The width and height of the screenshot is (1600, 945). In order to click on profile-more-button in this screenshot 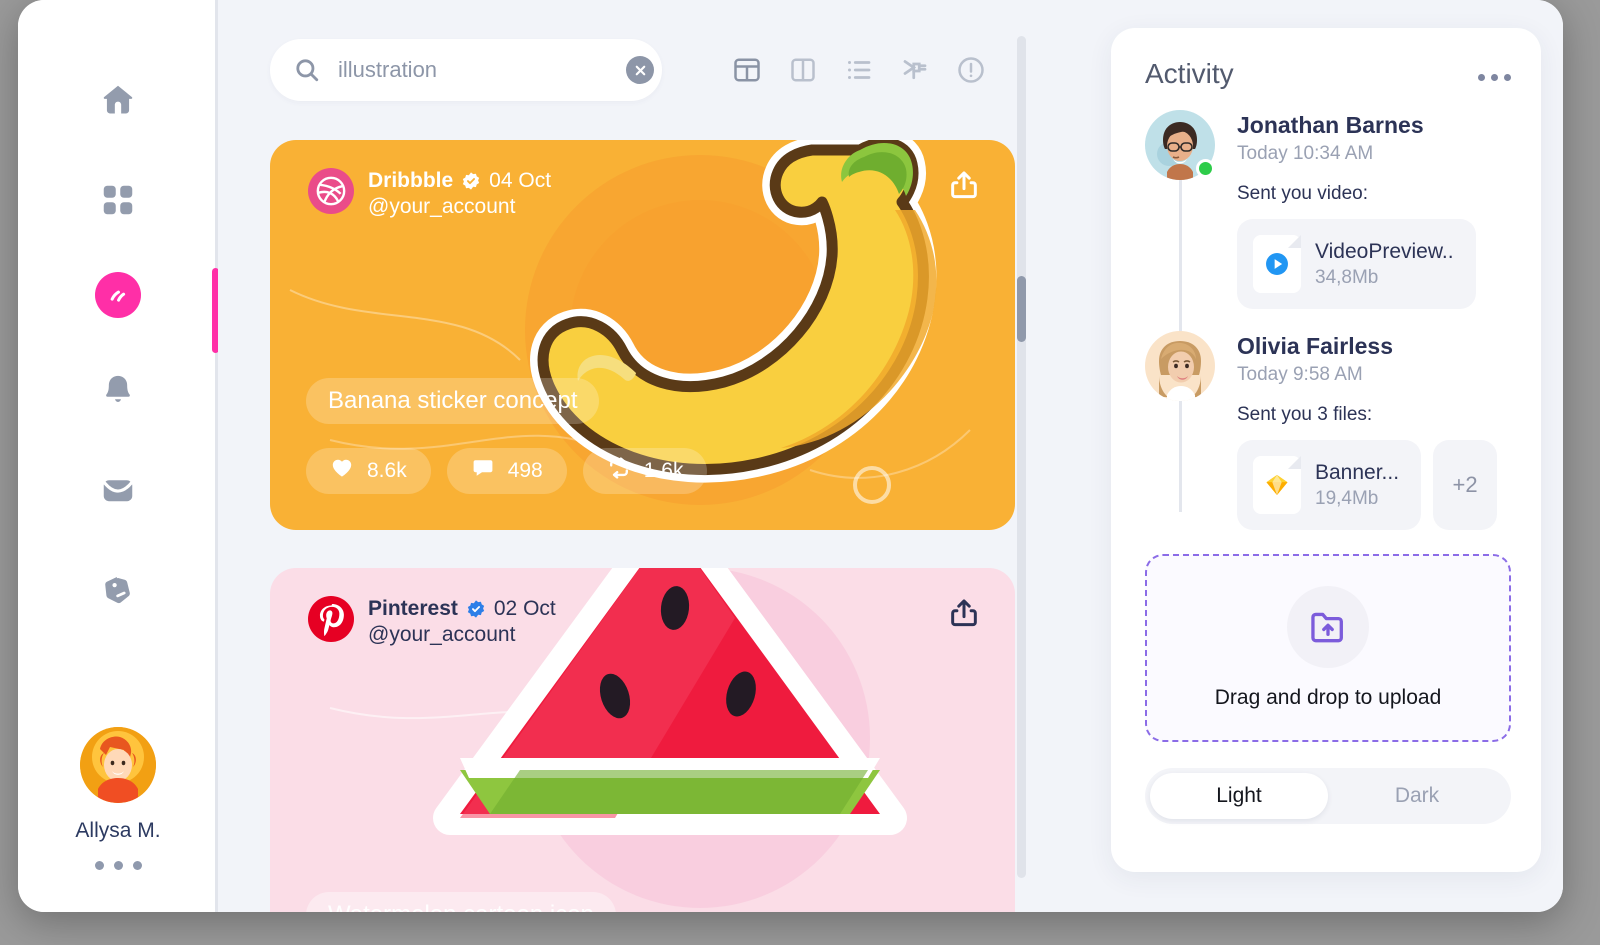, I will do `click(118, 865)`.